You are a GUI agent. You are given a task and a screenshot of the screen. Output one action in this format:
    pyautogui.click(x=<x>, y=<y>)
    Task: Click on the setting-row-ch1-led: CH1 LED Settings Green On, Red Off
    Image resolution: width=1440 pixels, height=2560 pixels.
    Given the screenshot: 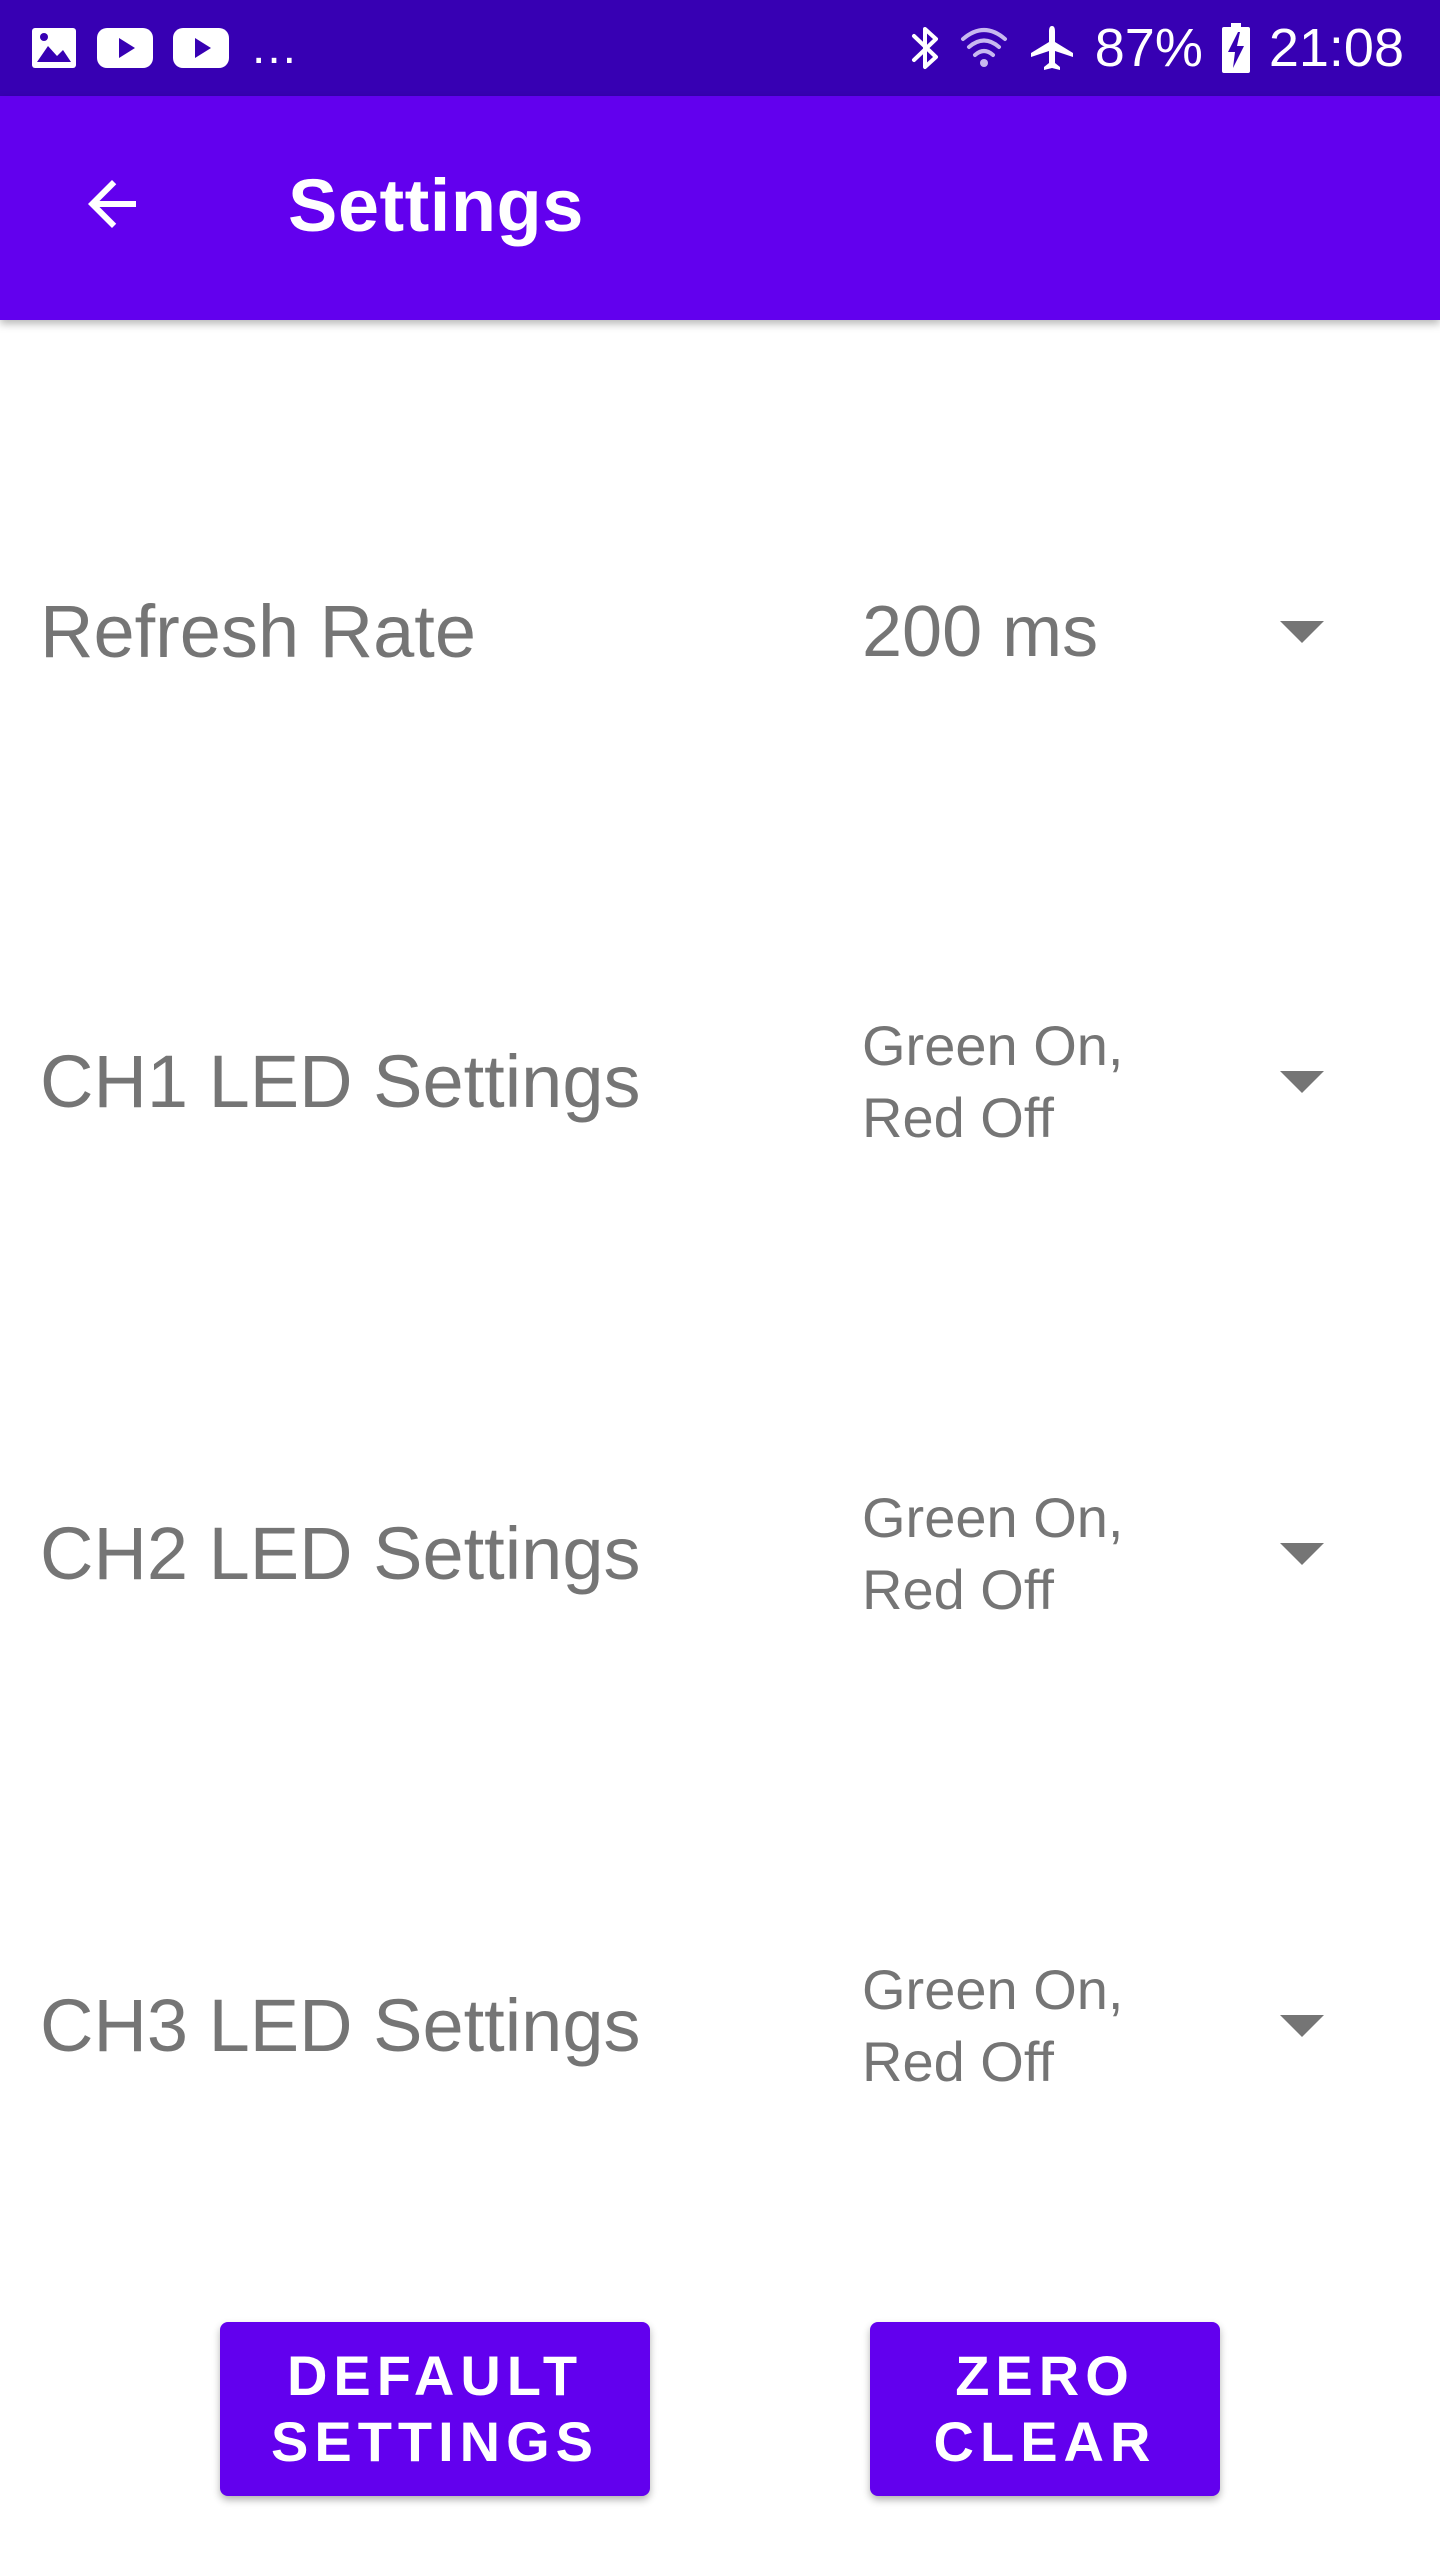 What is the action you would take?
    pyautogui.click(x=720, y=1082)
    